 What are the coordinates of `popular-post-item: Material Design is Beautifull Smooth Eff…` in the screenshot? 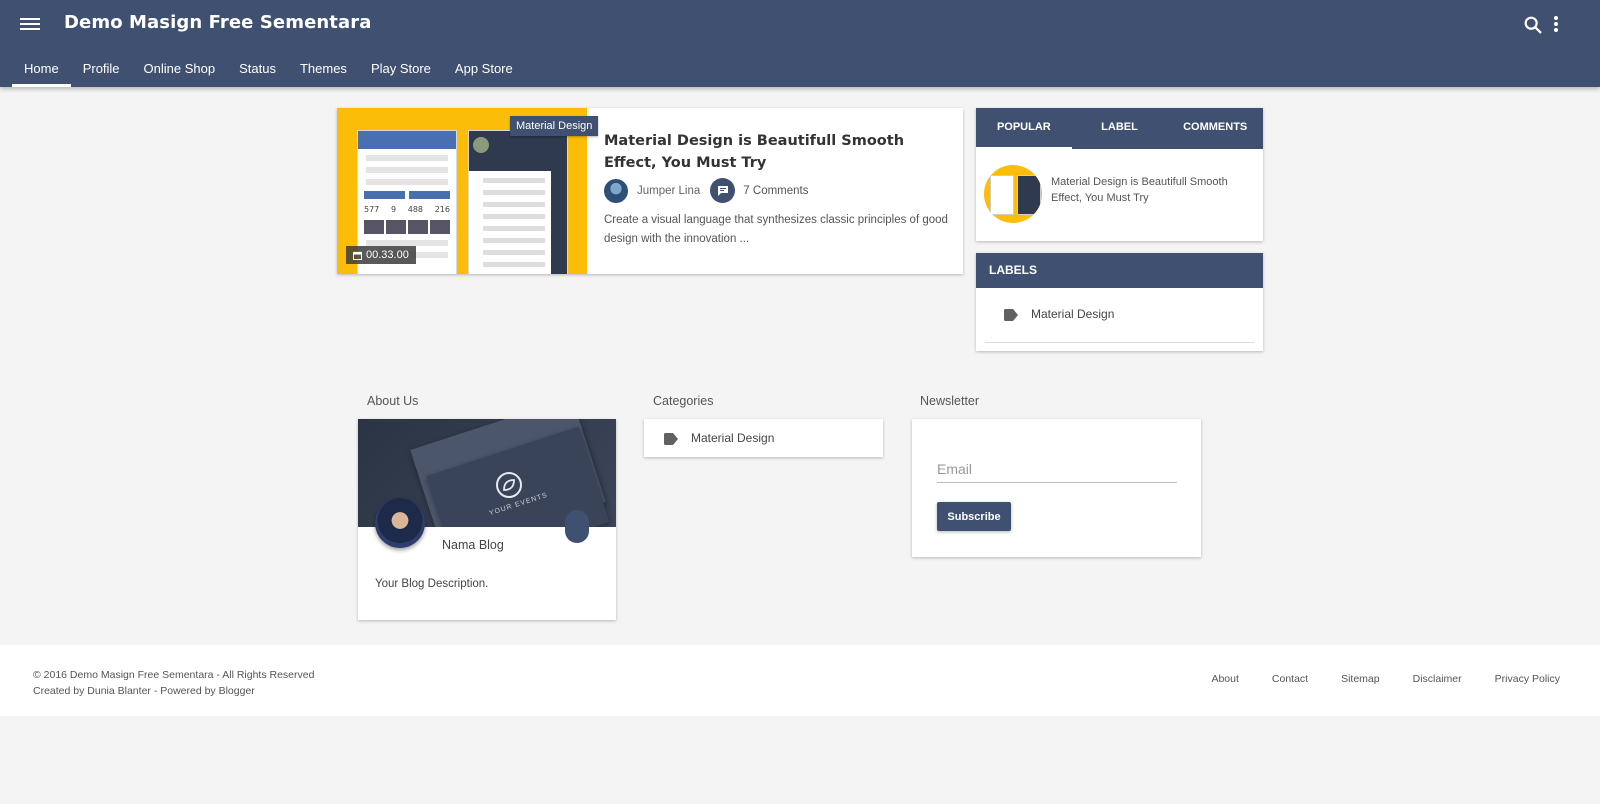 It's located at (1117, 194).